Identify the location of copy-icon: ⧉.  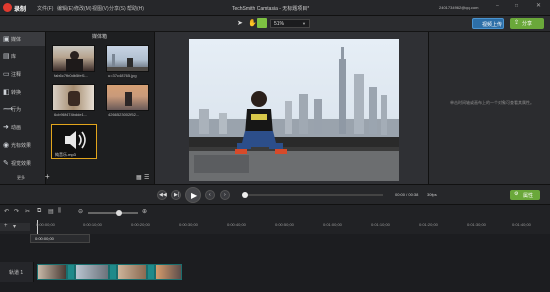
(39, 211).